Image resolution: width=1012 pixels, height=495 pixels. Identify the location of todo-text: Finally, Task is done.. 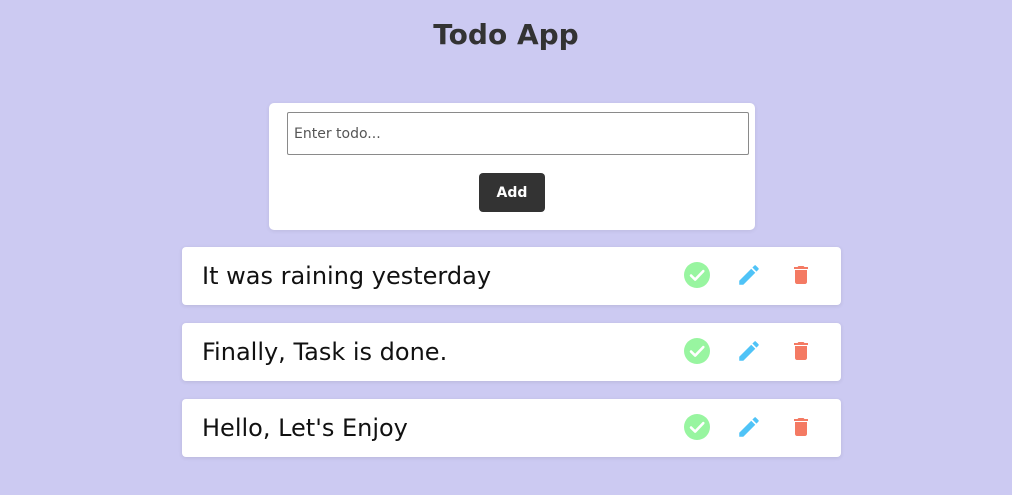
(325, 352).